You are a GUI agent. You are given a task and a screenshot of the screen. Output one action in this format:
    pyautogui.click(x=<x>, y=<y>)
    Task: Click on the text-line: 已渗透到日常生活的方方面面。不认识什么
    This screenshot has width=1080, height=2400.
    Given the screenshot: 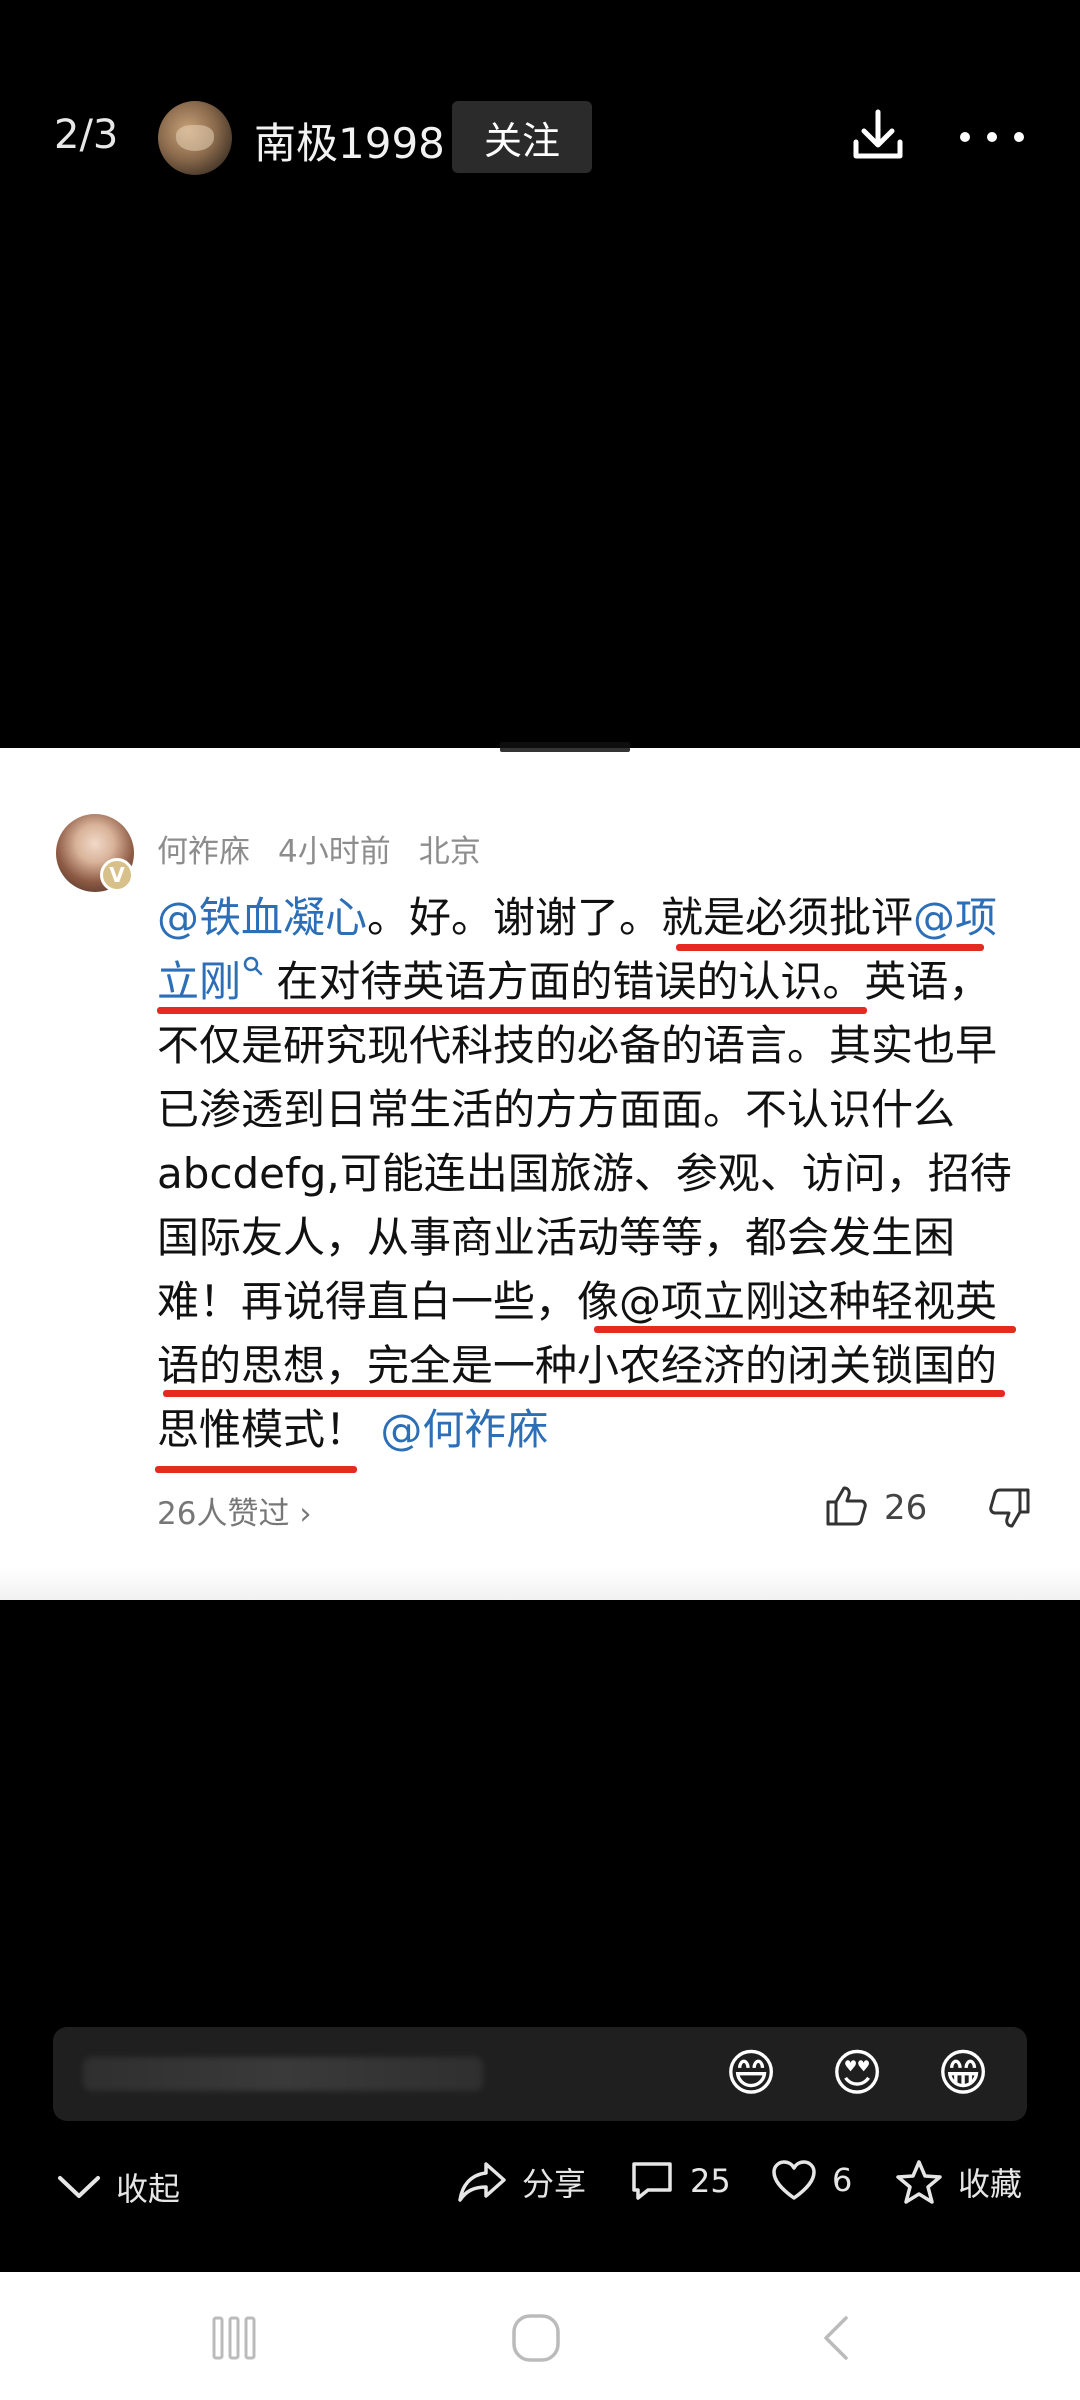 What is the action you would take?
    pyautogui.click(x=556, y=1109)
    